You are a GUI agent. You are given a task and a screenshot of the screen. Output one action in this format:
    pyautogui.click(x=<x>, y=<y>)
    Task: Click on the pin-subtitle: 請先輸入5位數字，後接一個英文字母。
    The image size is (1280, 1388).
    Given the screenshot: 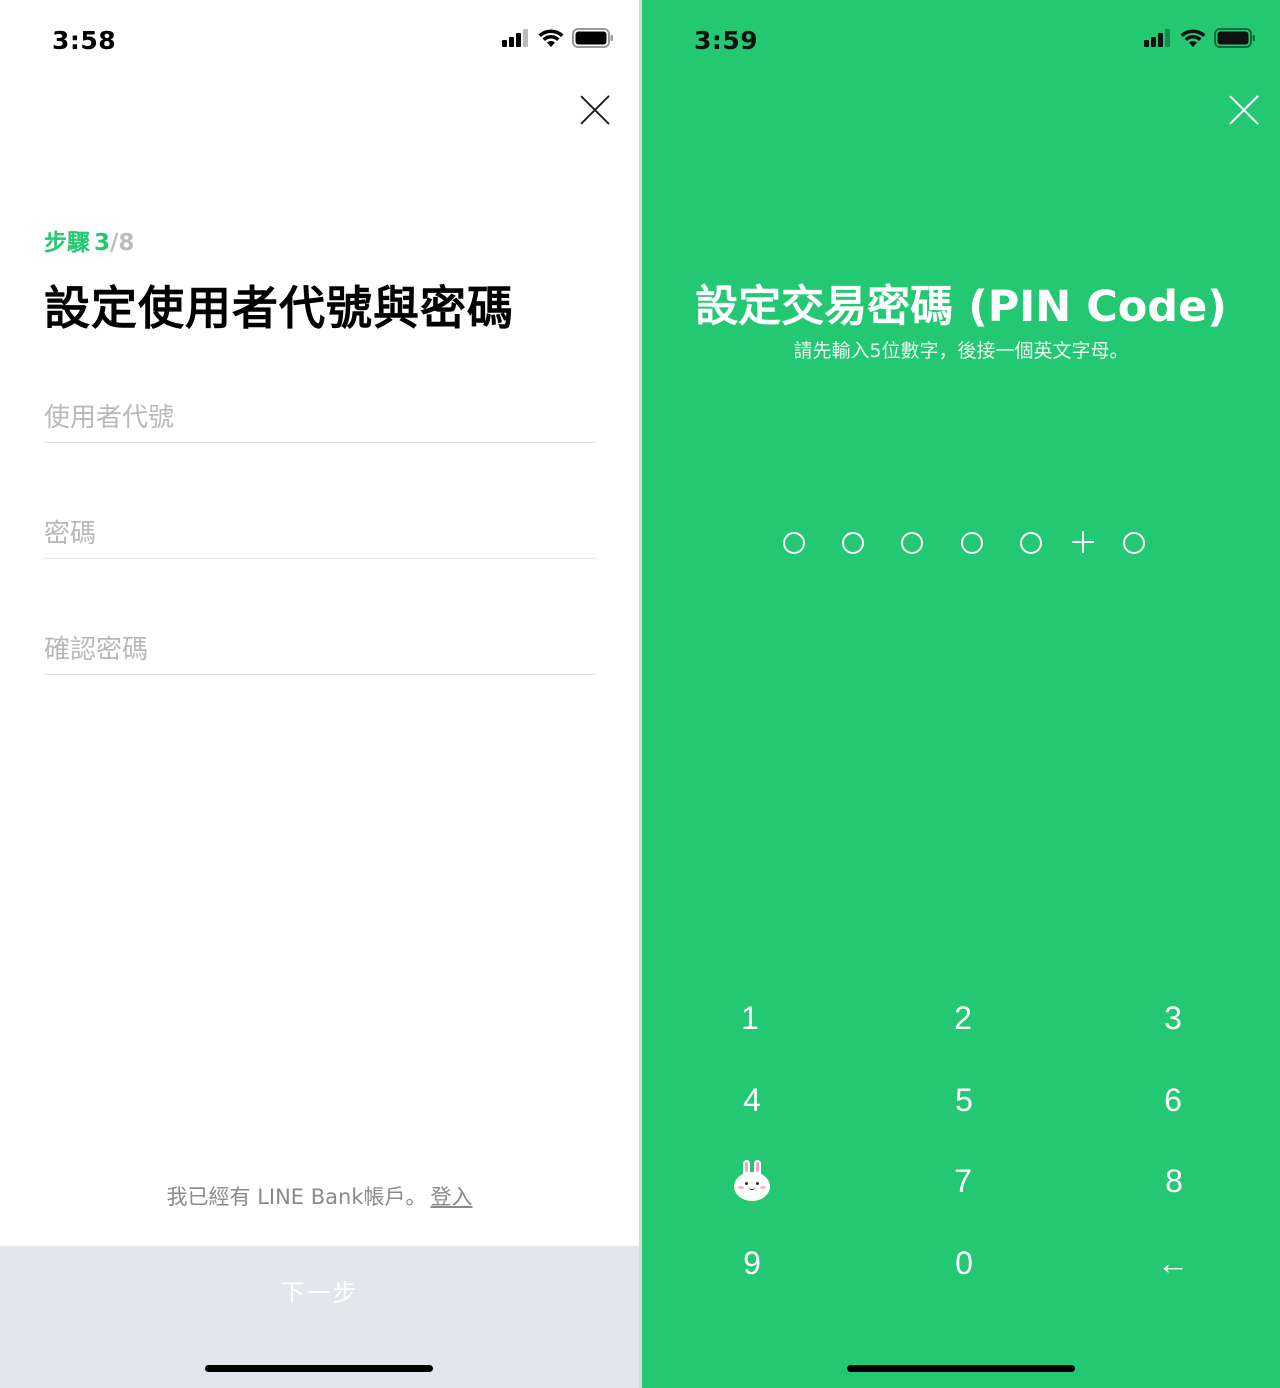 What is the action you would take?
    pyautogui.click(x=961, y=351)
    